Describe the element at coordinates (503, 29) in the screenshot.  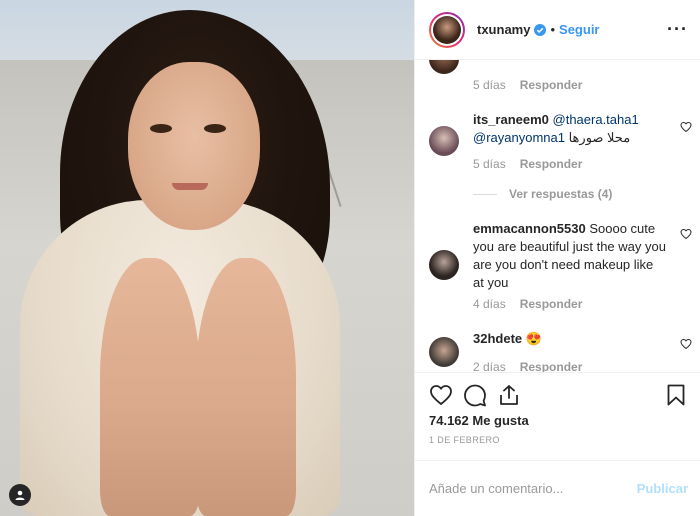
I see `author-username: txunamy` at that location.